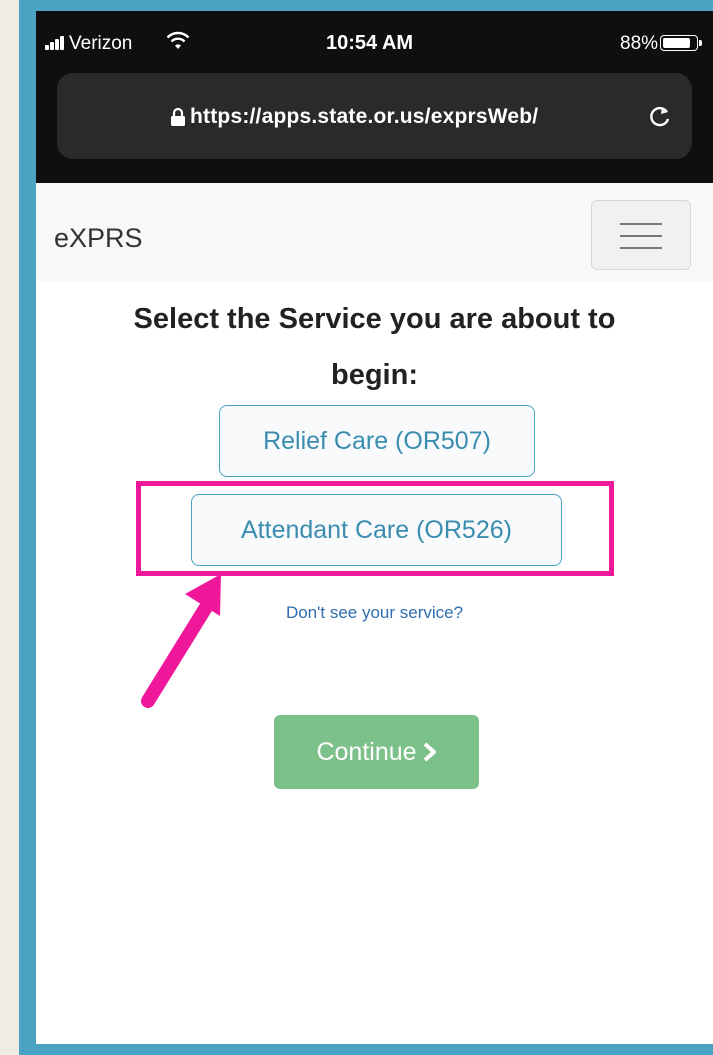 This screenshot has width=713, height=1055. Describe the element at coordinates (101, 43) in the screenshot. I see `carrier-name: Verizon` at that location.